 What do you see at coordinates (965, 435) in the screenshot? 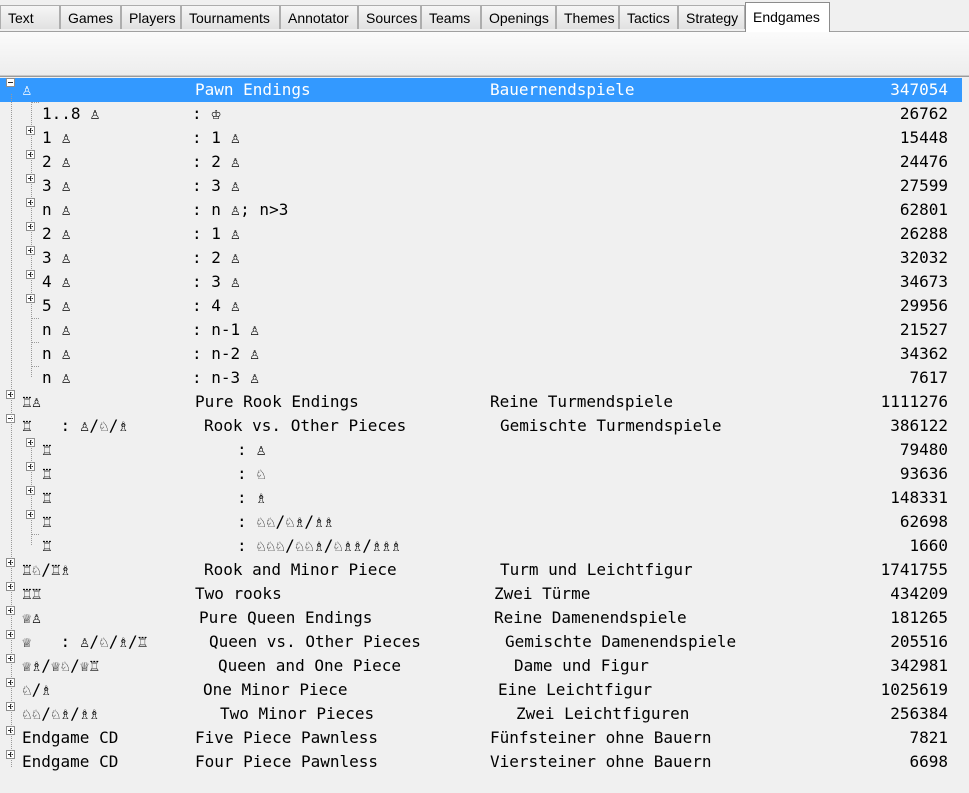
I see `scrollbar` at bounding box center [965, 435].